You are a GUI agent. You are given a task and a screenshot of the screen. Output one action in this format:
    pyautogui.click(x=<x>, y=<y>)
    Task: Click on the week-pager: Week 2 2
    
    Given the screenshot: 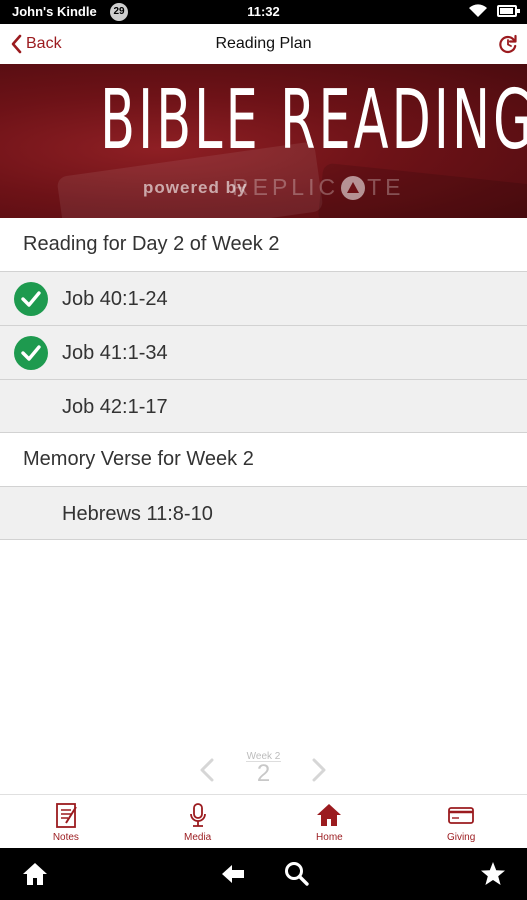 What is the action you would take?
    pyautogui.click(x=263, y=769)
    